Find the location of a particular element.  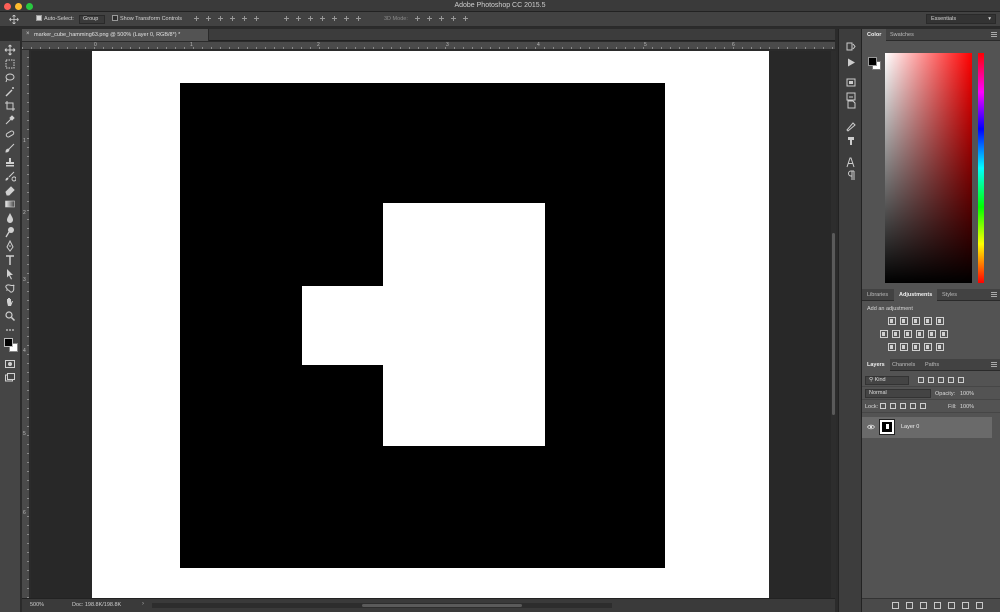

posterize-icon is located at coordinates (904, 347).